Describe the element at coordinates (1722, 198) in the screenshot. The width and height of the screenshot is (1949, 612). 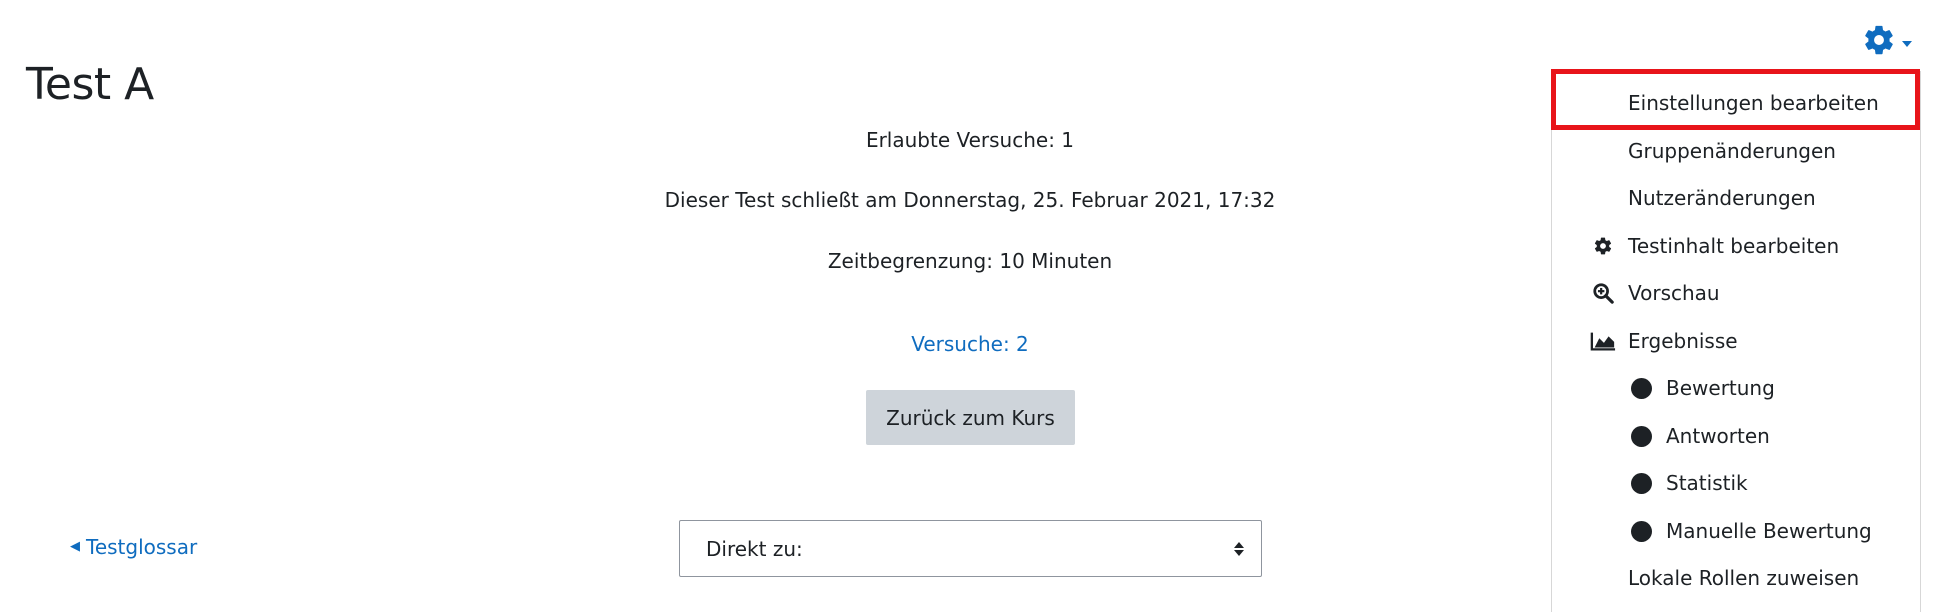
I see `menu-item-label: Nutzeränderungen` at that location.